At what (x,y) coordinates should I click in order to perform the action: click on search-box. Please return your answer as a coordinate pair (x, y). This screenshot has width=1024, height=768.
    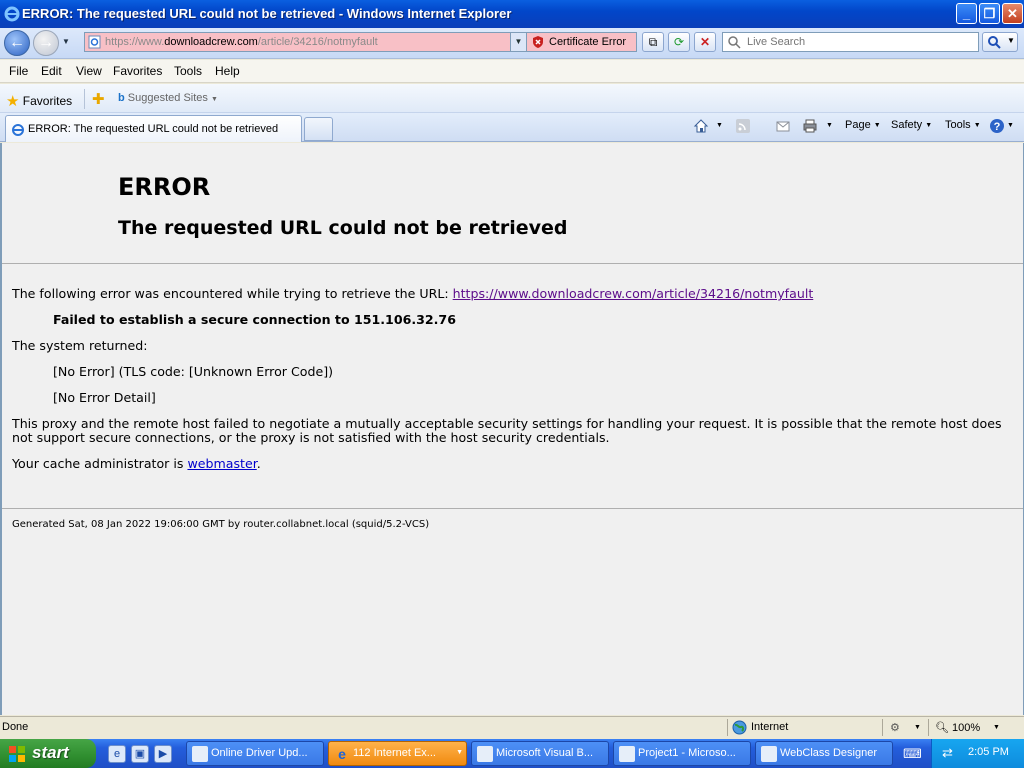
    Looking at the image, I should click on (850, 42).